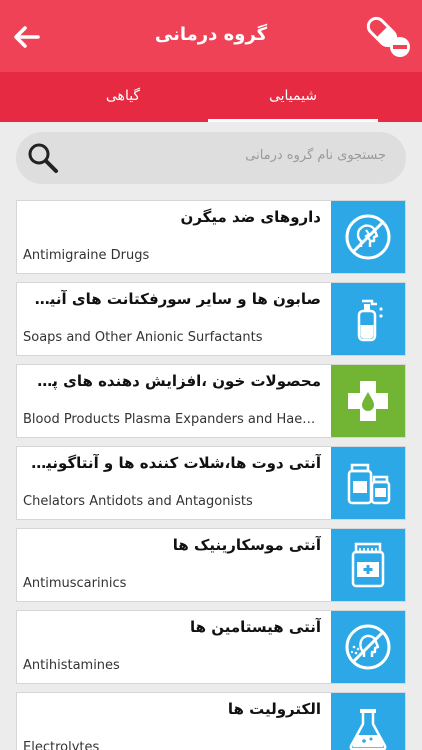  What do you see at coordinates (75, 583) in the screenshot?
I see `item-title-en: Antimuscarinics` at bounding box center [75, 583].